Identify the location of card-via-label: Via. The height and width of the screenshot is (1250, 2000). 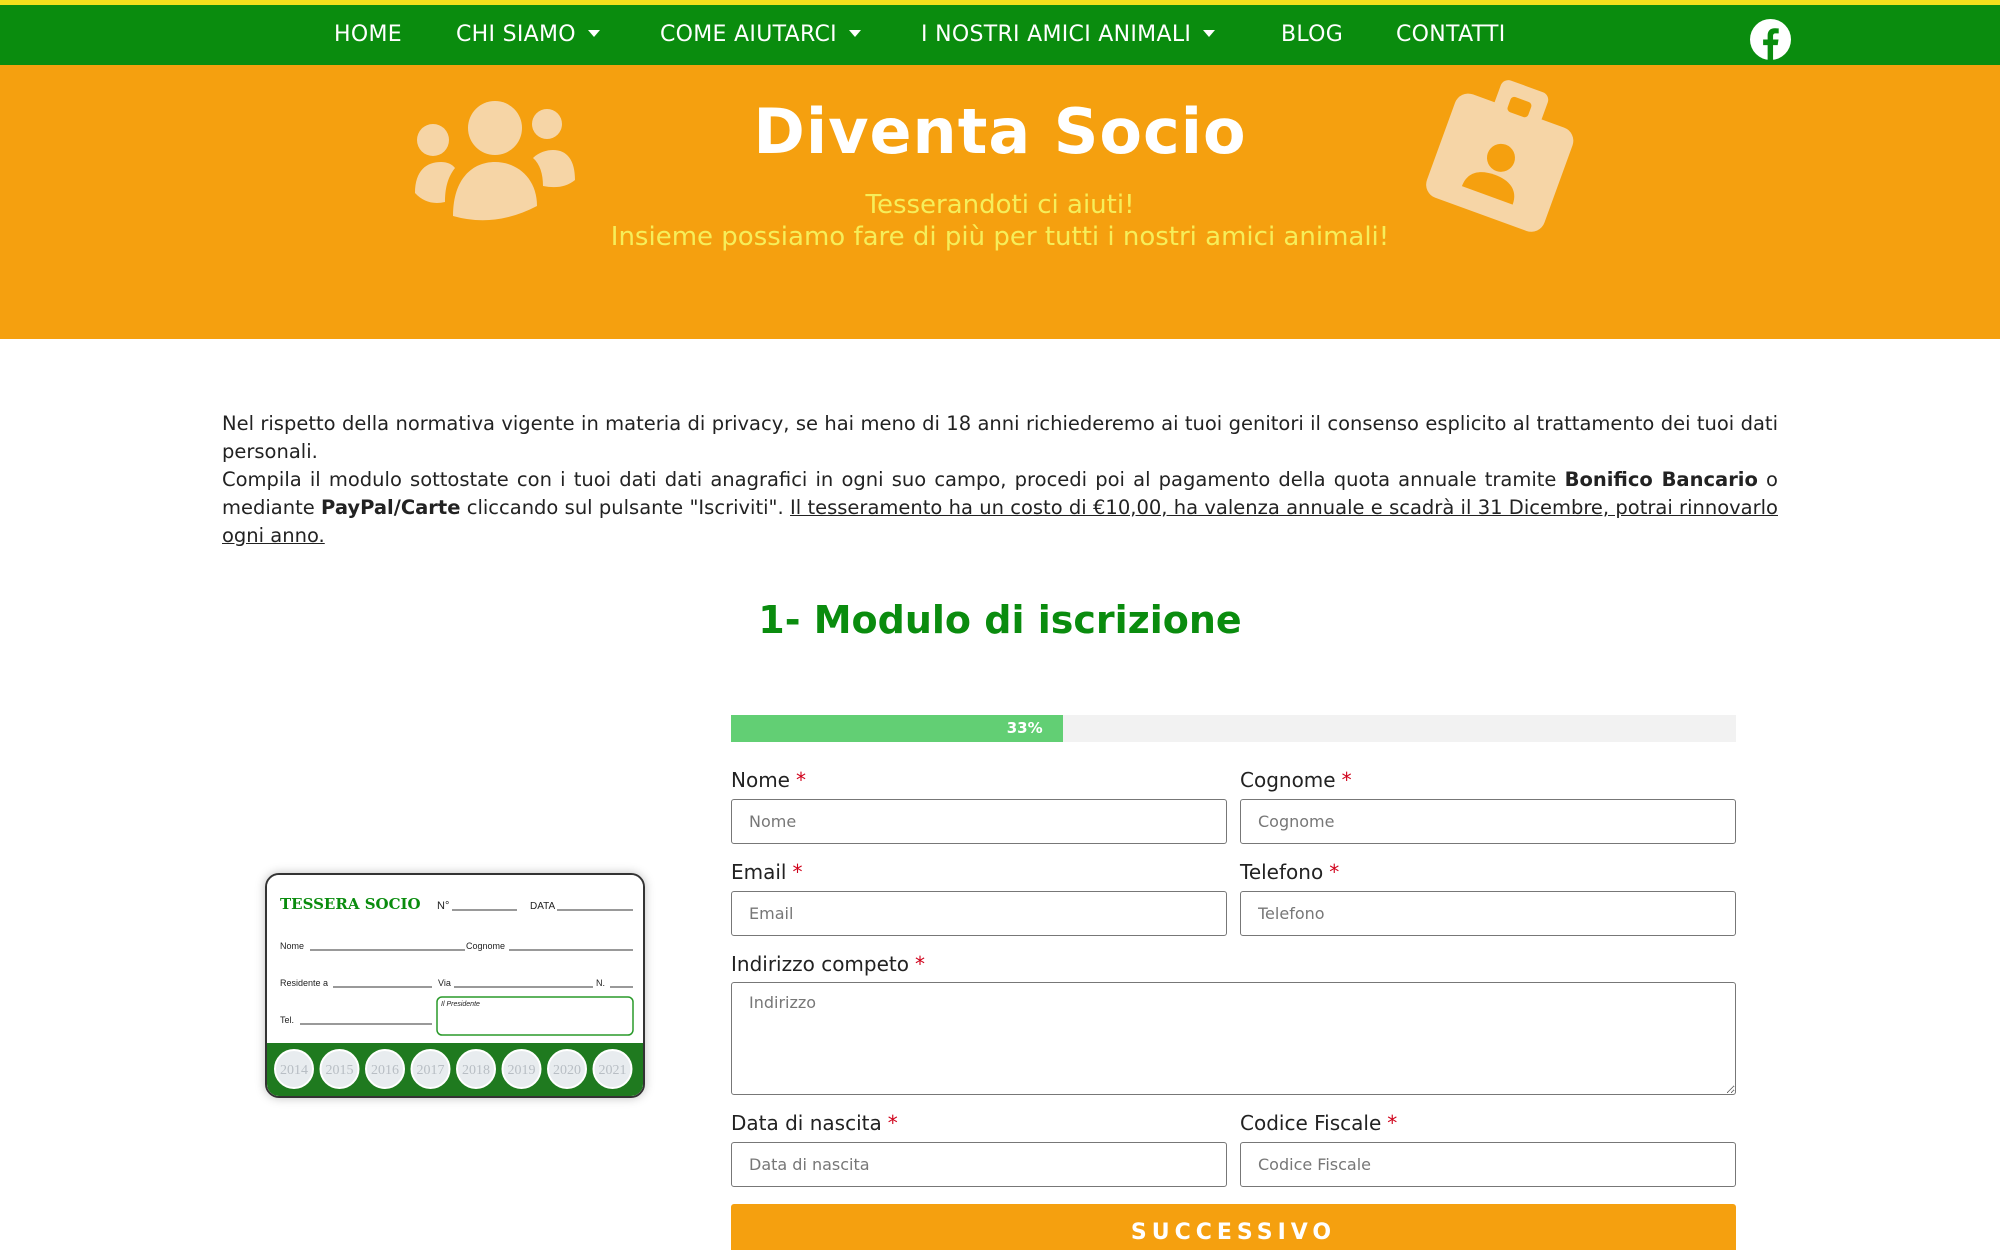
(444, 983).